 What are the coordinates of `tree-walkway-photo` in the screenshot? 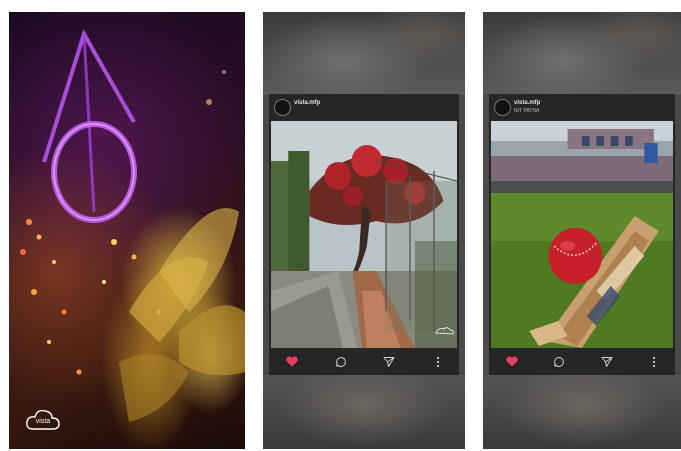 It's located at (364, 234).